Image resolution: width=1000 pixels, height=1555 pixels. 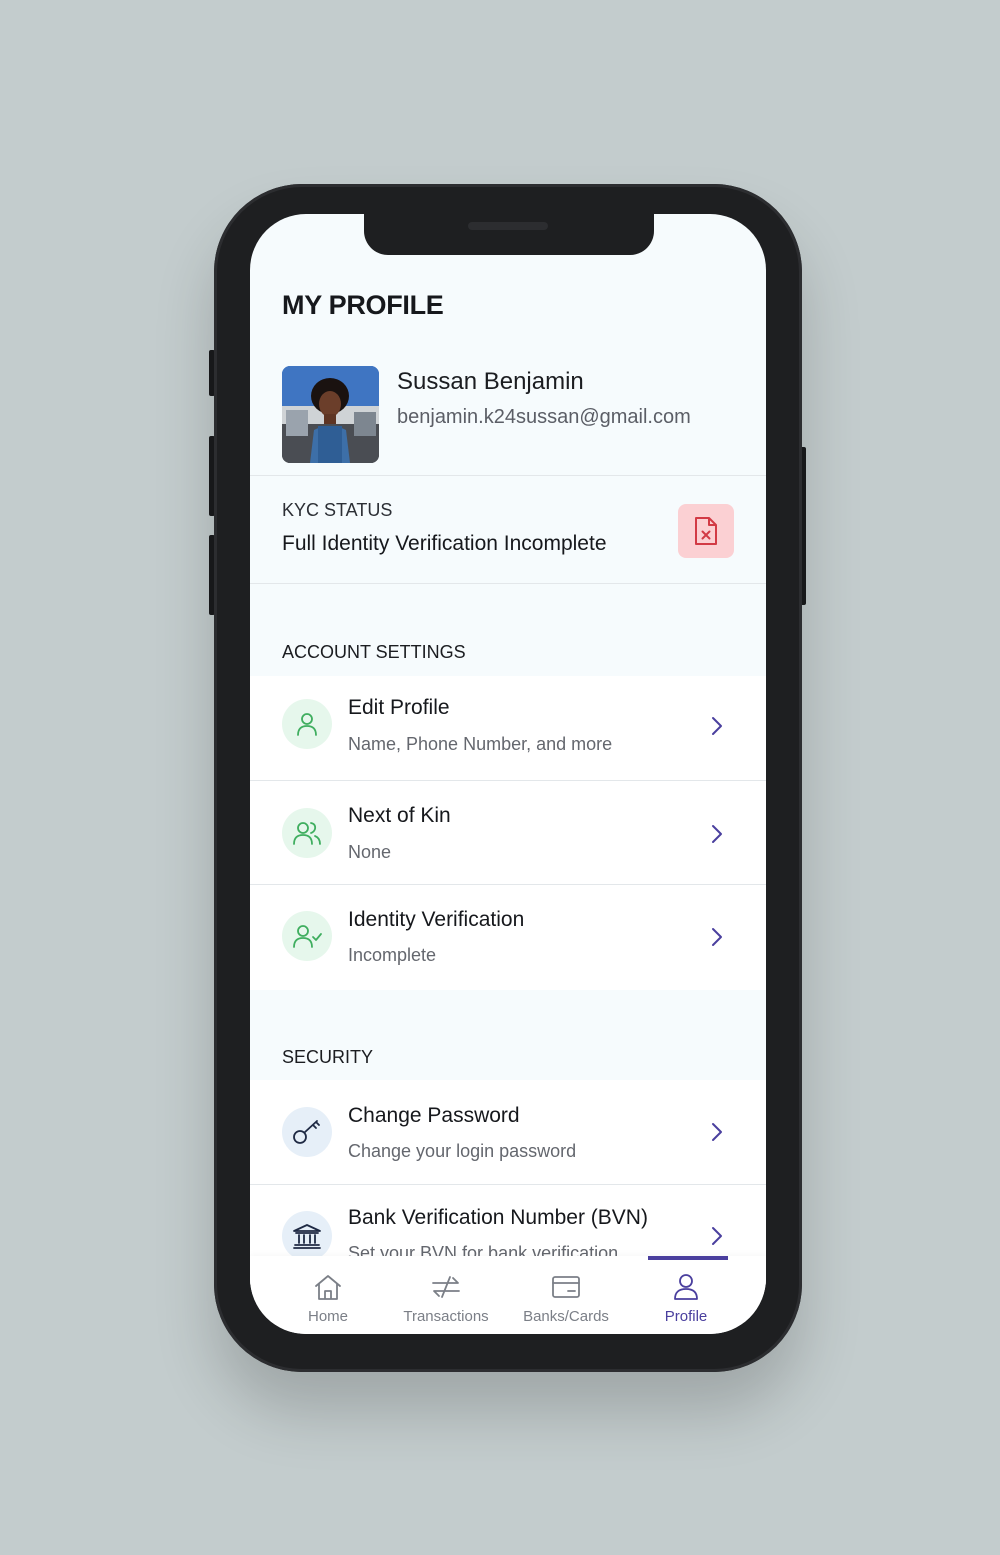 What do you see at coordinates (462, 1151) in the screenshot?
I see `settings-item-subtitle: Change your login password` at bounding box center [462, 1151].